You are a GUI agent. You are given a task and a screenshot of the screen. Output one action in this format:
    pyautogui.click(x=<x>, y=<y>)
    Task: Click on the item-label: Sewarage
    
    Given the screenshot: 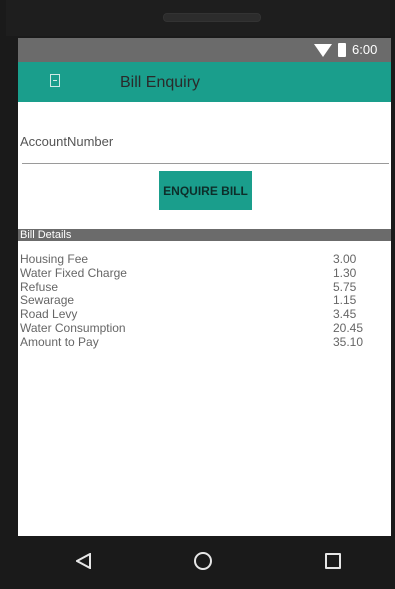 What is the action you would take?
    pyautogui.click(x=47, y=300)
    